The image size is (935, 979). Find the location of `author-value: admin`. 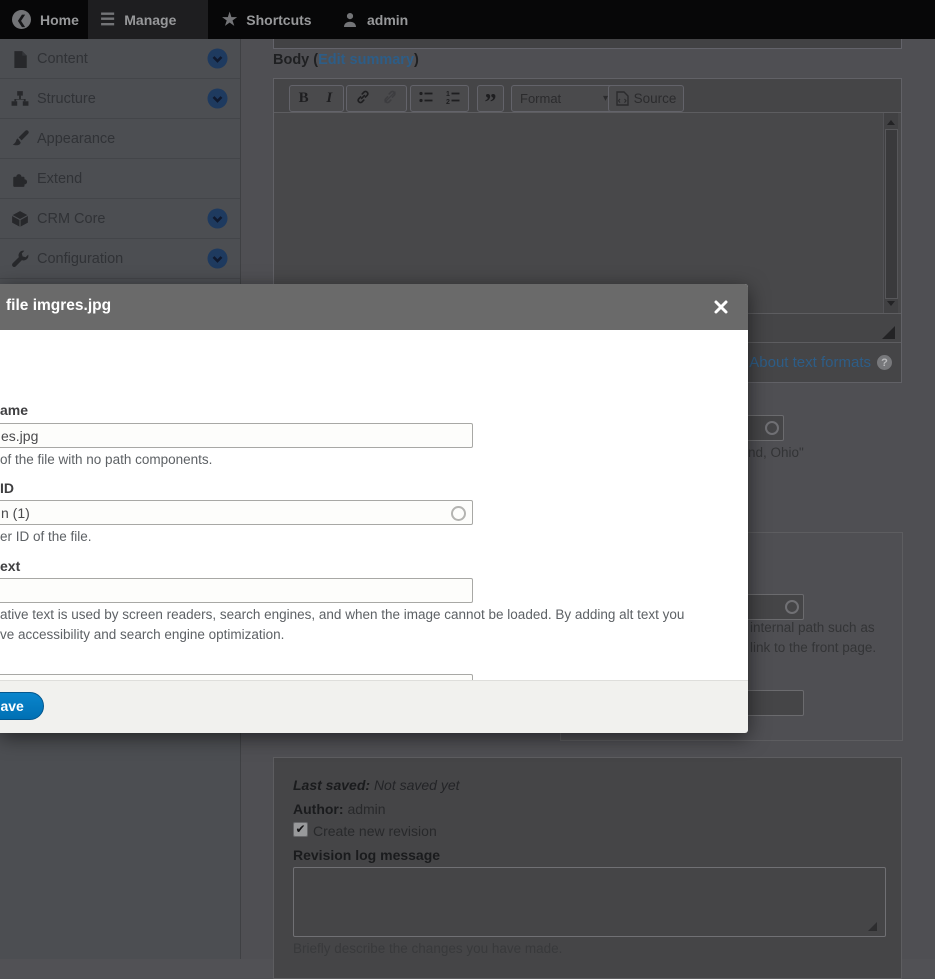

author-value: admin is located at coordinates (366, 809).